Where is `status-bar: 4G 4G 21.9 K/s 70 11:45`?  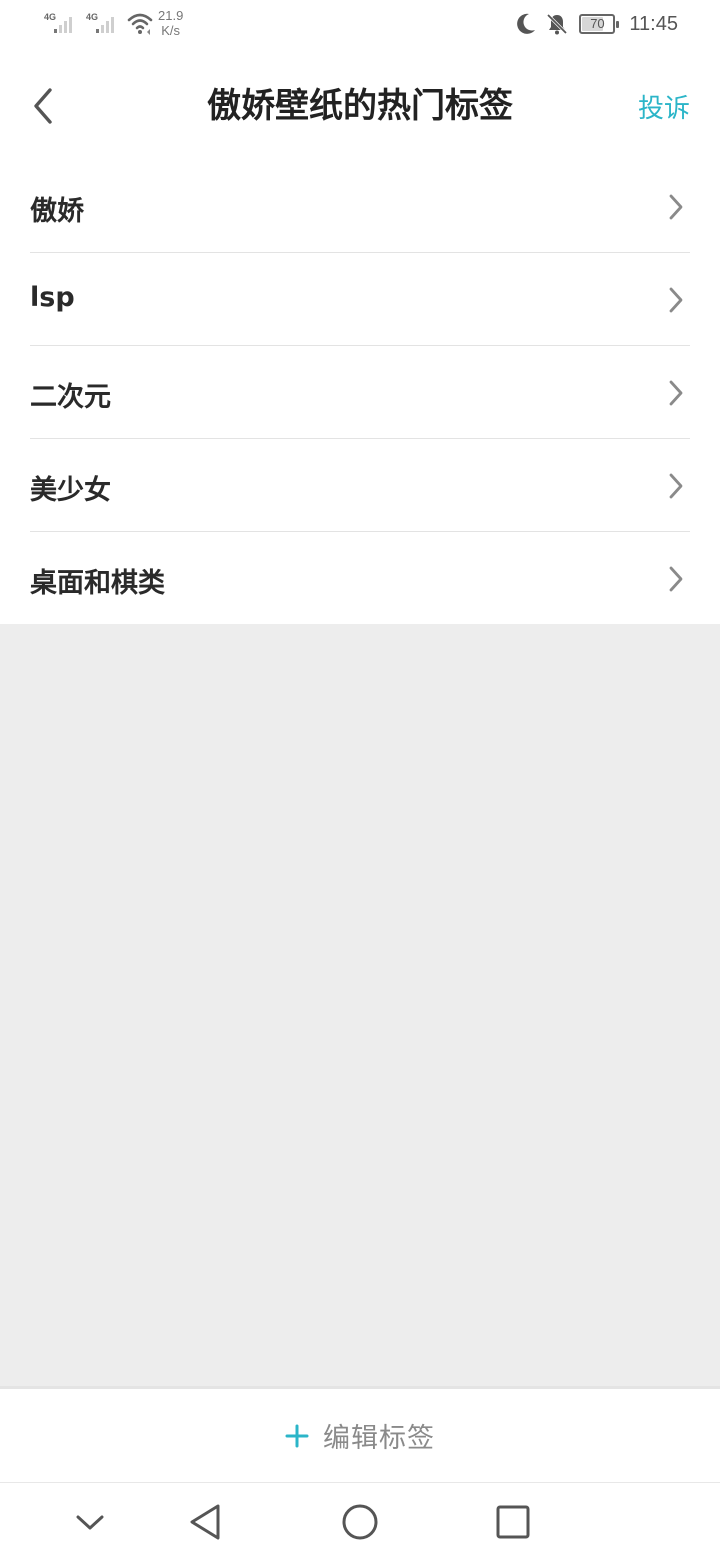
status-bar: 4G 4G 21.9 K/s 70 11:45 is located at coordinates (360, 26).